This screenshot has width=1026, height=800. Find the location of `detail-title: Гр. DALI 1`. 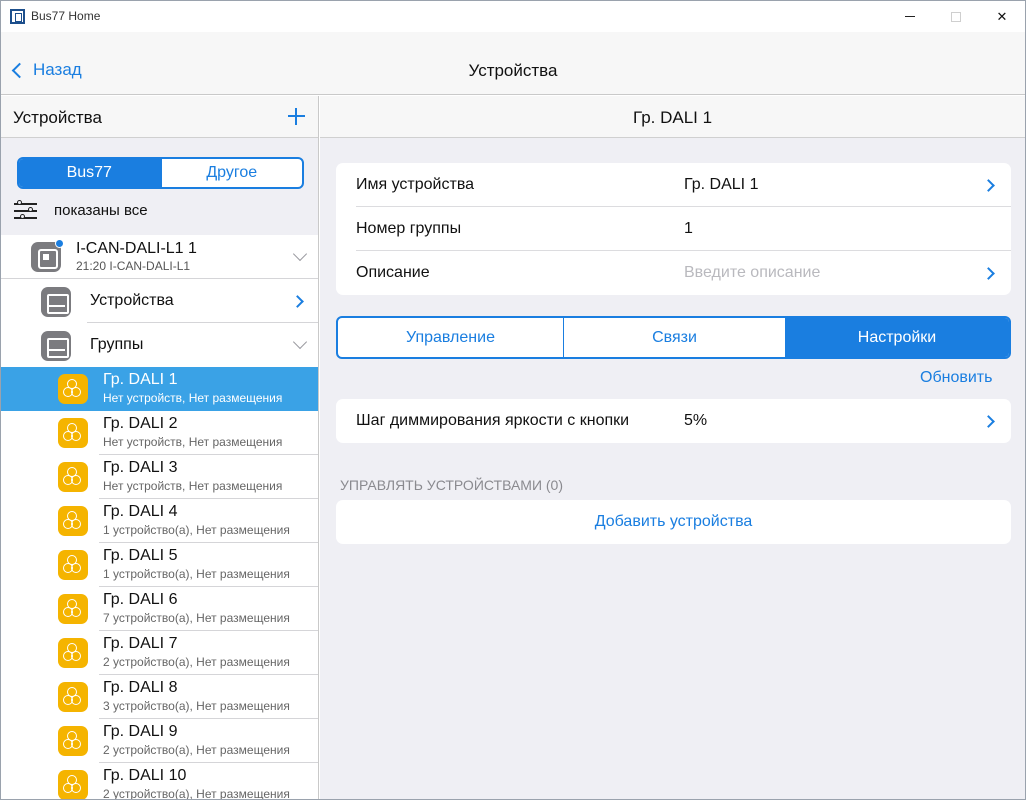

detail-title: Гр. DALI 1 is located at coordinates (672, 117).